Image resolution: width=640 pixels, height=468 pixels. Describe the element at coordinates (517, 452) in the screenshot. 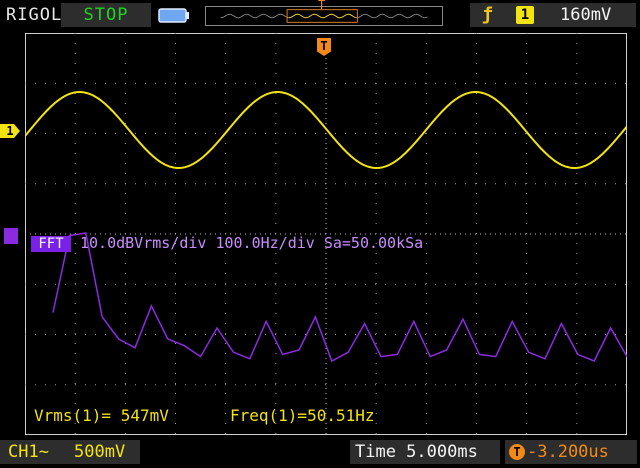

I see `trigger-offset-icon: T` at that location.